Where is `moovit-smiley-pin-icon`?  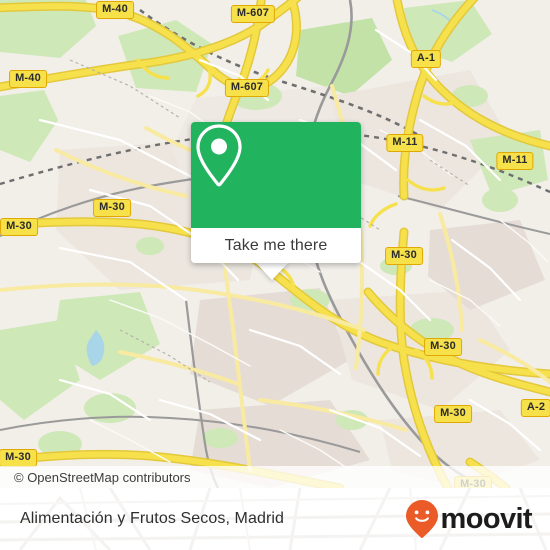
moovit-smiley-pin-icon is located at coordinates (421, 519).